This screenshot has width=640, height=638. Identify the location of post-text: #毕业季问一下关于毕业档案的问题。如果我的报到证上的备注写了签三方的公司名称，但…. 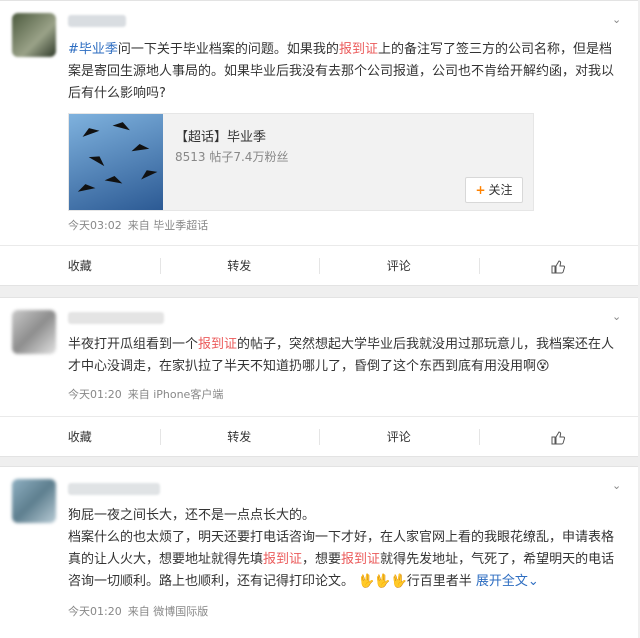
(341, 71).